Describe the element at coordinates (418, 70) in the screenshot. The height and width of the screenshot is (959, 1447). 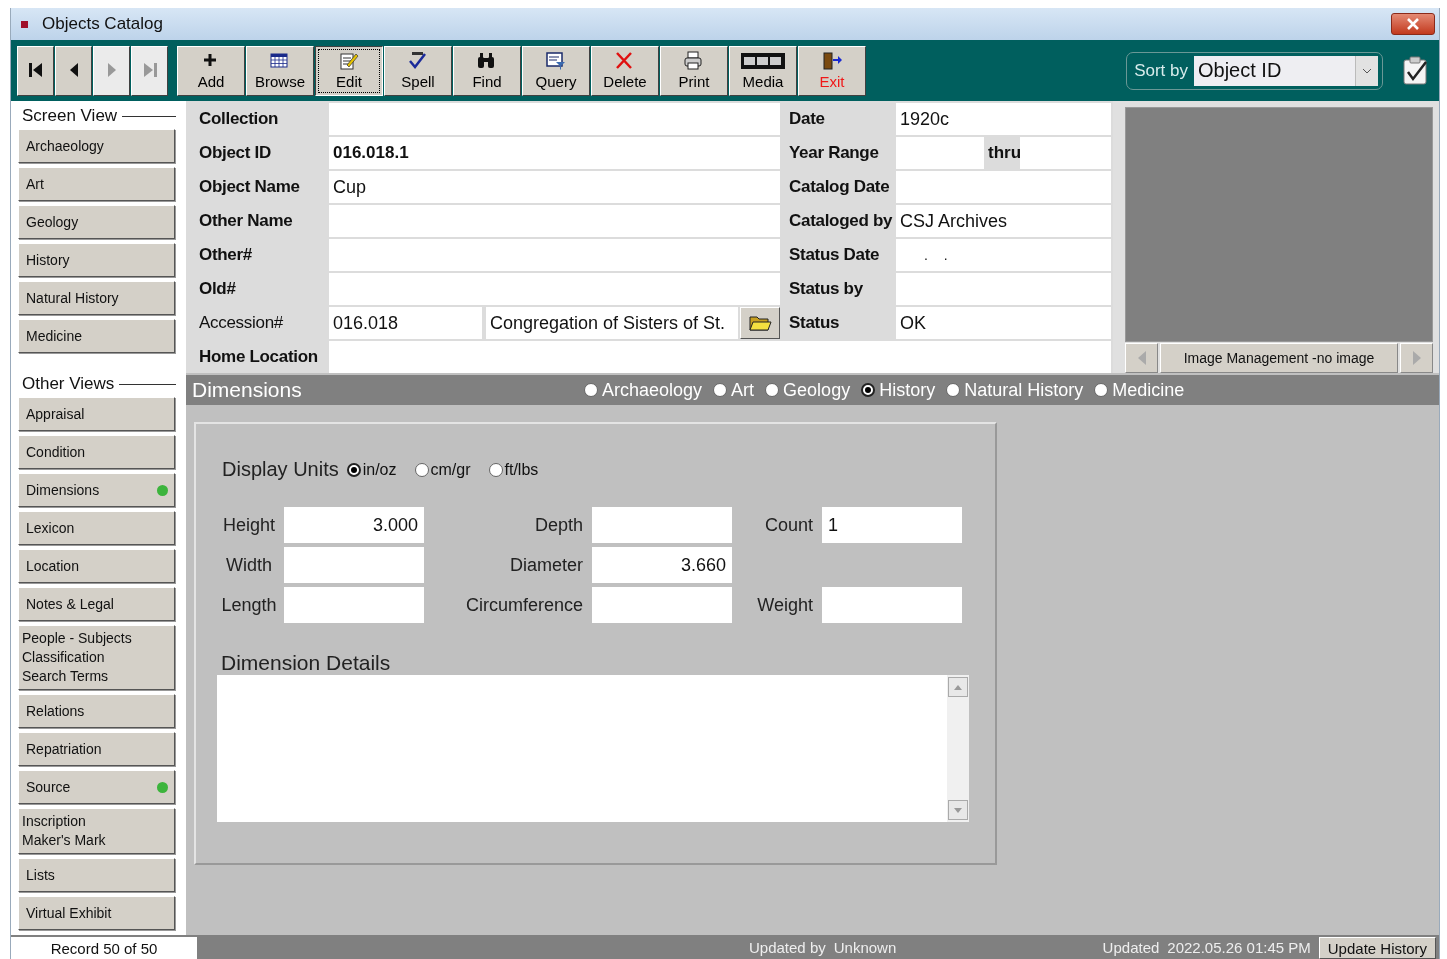
I see `spell-button: Spell` at that location.